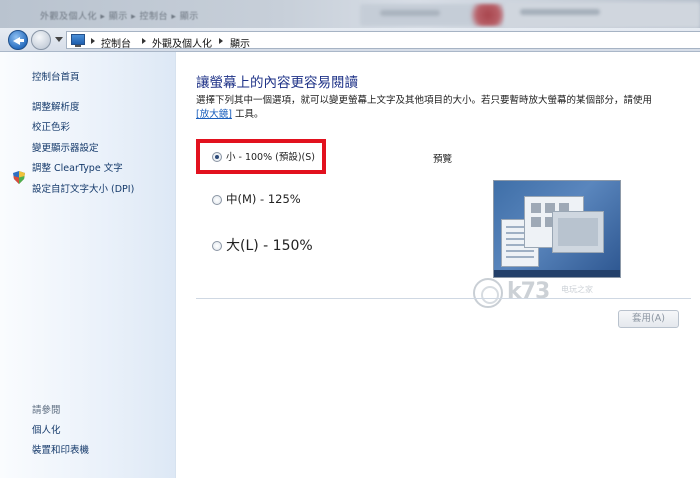 This screenshot has width=700, height=478. What do you see at coordinates (577, 289) in the screenshot?
I see `watermark-subtext: 电玩之家` at bounding box center [577, 289].